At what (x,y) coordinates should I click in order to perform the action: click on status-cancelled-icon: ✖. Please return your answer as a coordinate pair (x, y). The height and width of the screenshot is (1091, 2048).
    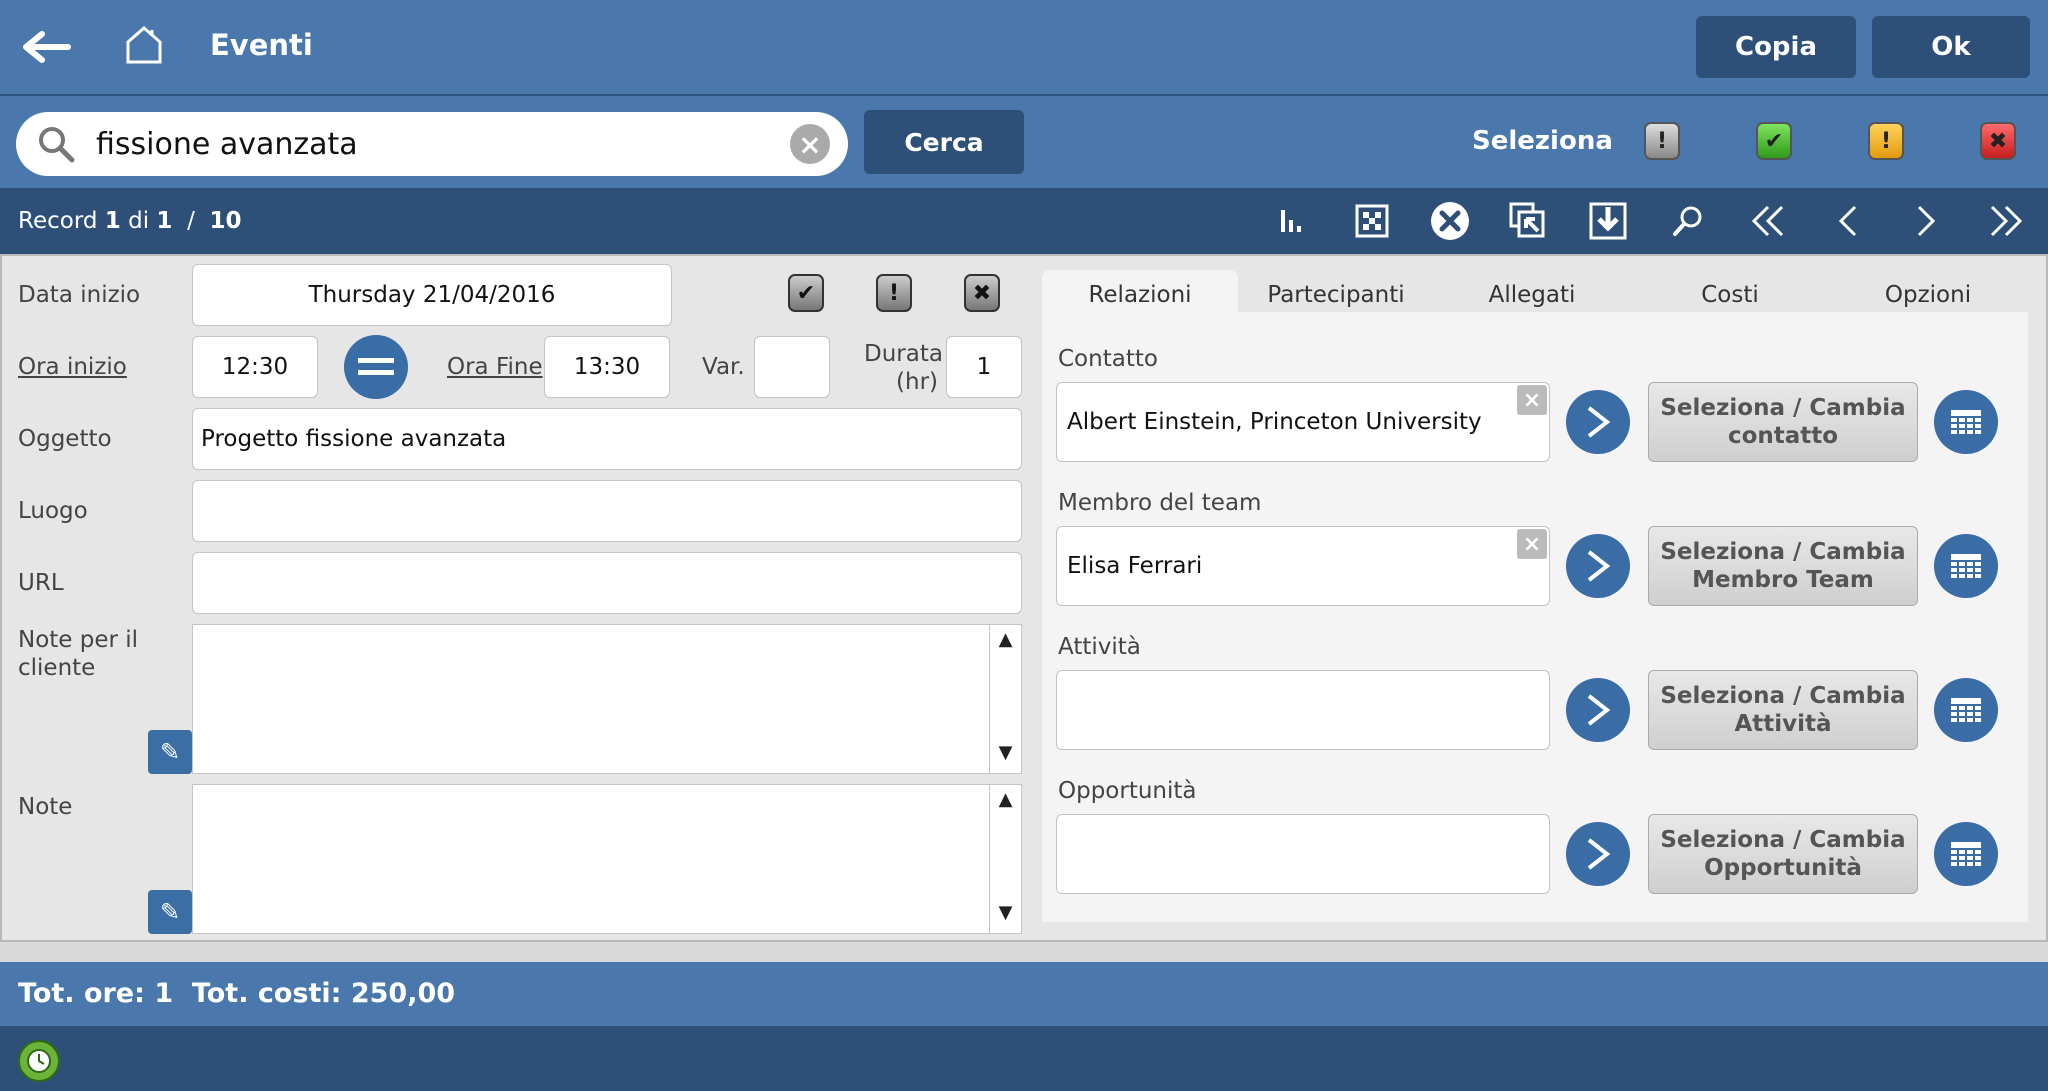
    Looking at the image, I should click on (982, 293).